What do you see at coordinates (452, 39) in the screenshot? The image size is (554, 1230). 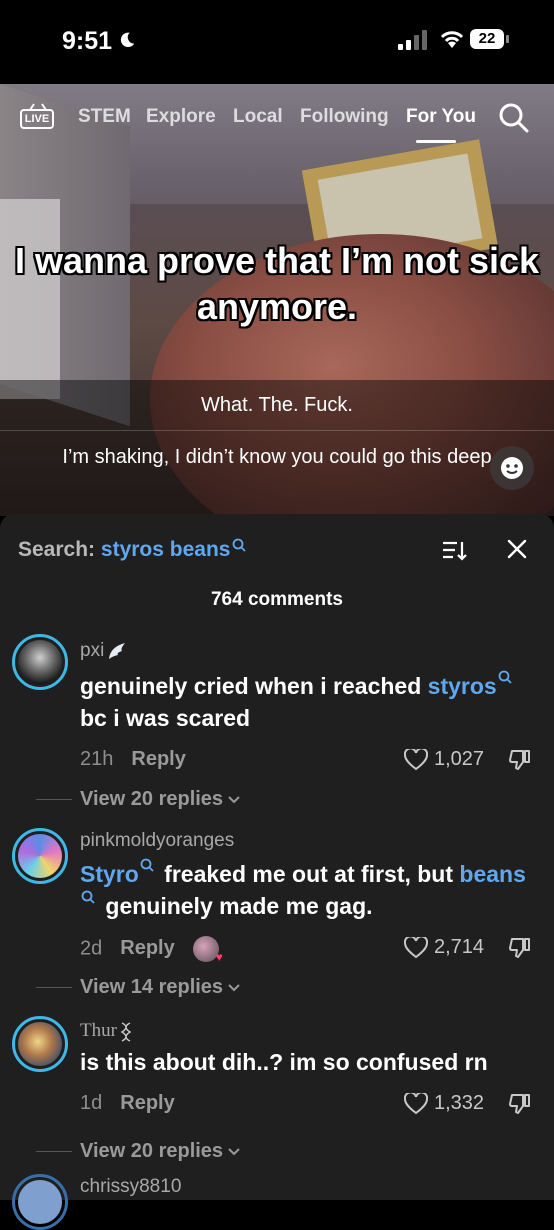 I see `wifi-icon` at bounding box center [452, 39].